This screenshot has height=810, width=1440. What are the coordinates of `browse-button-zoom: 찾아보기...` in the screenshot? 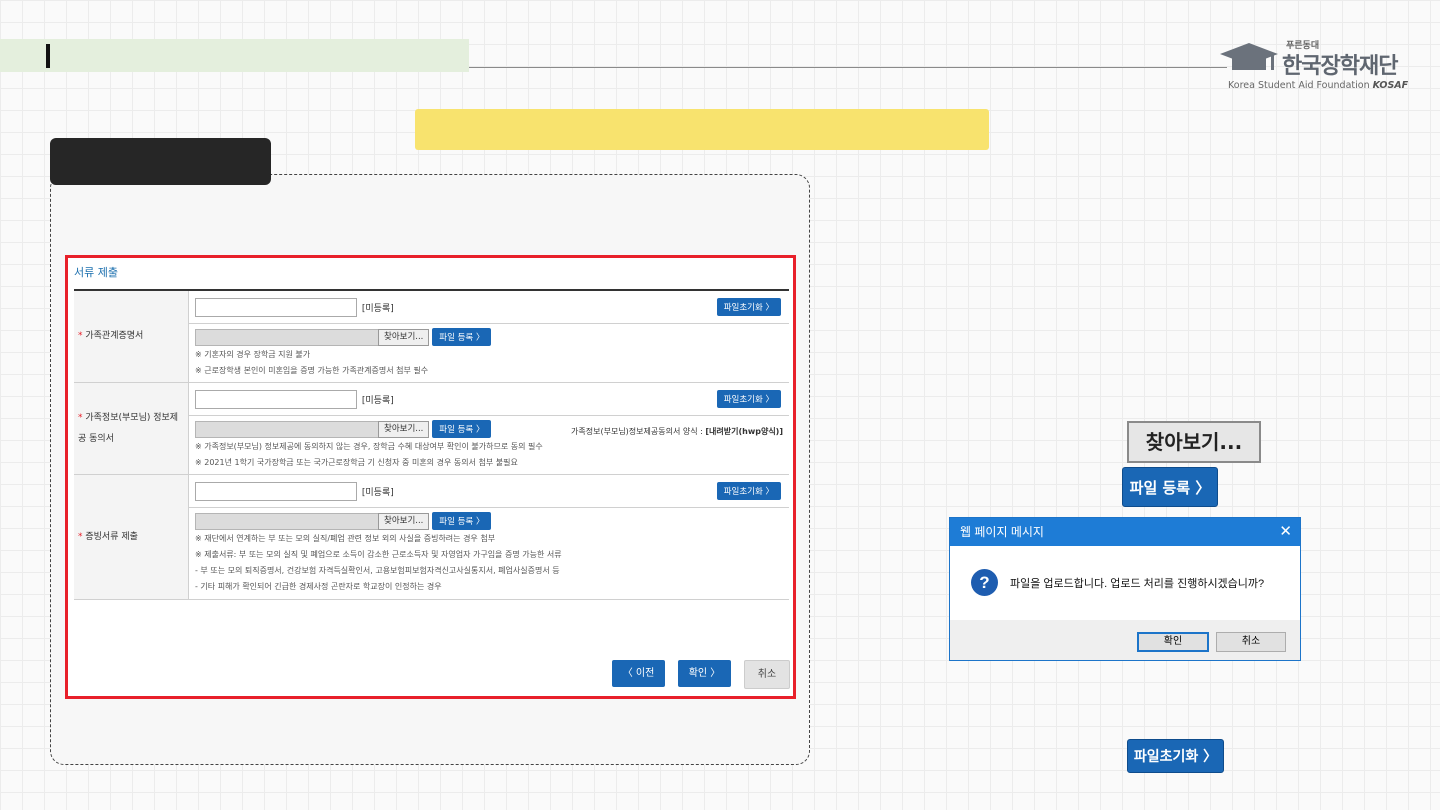 It's located at (1194, 442).